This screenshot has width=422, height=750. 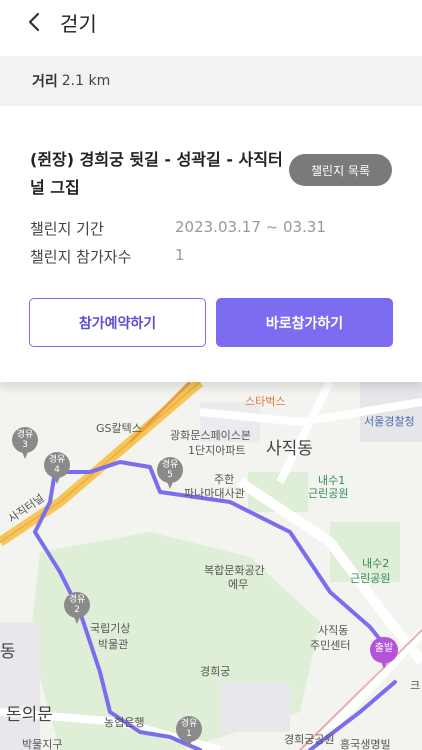 What do you see at coordinates (113, 644) in the screenshot?
I see `map-label-weather2: 박물관` at bounding box center [113, 644].